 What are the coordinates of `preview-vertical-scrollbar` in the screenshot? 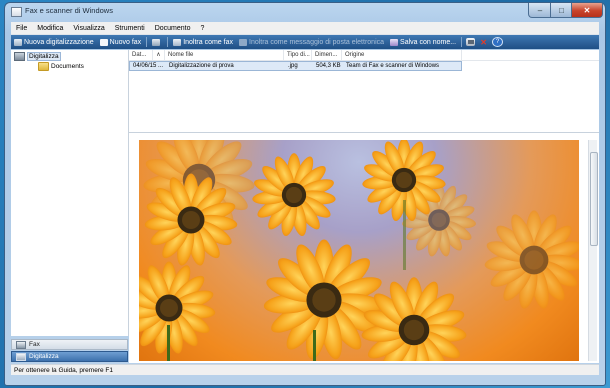 It's located at (593, 250).